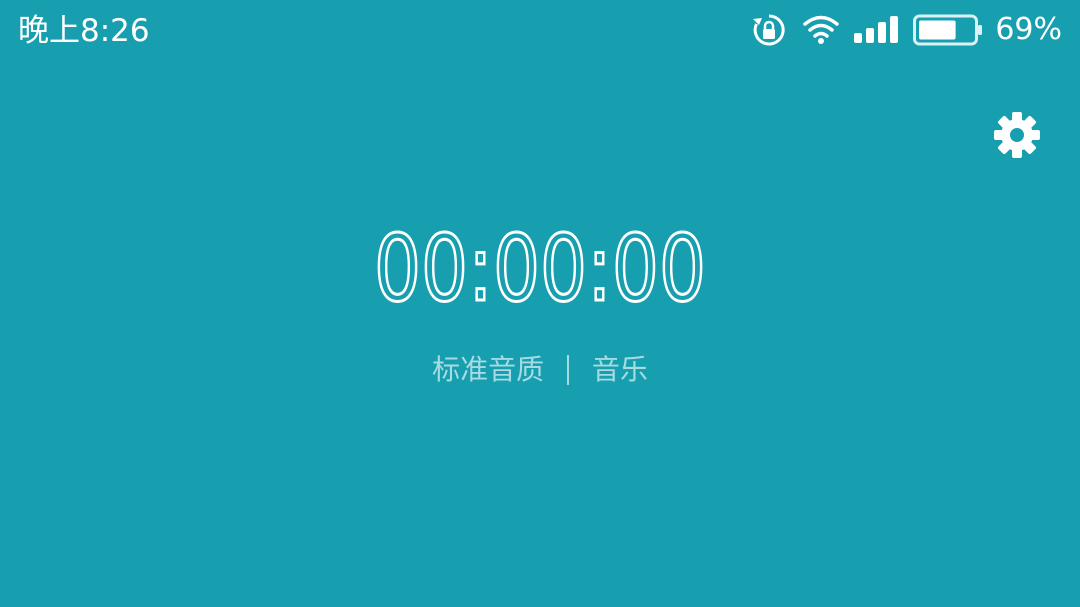 This screenshot has height=607, width=1080. I want to click on settings-button, so click(1017, 135).